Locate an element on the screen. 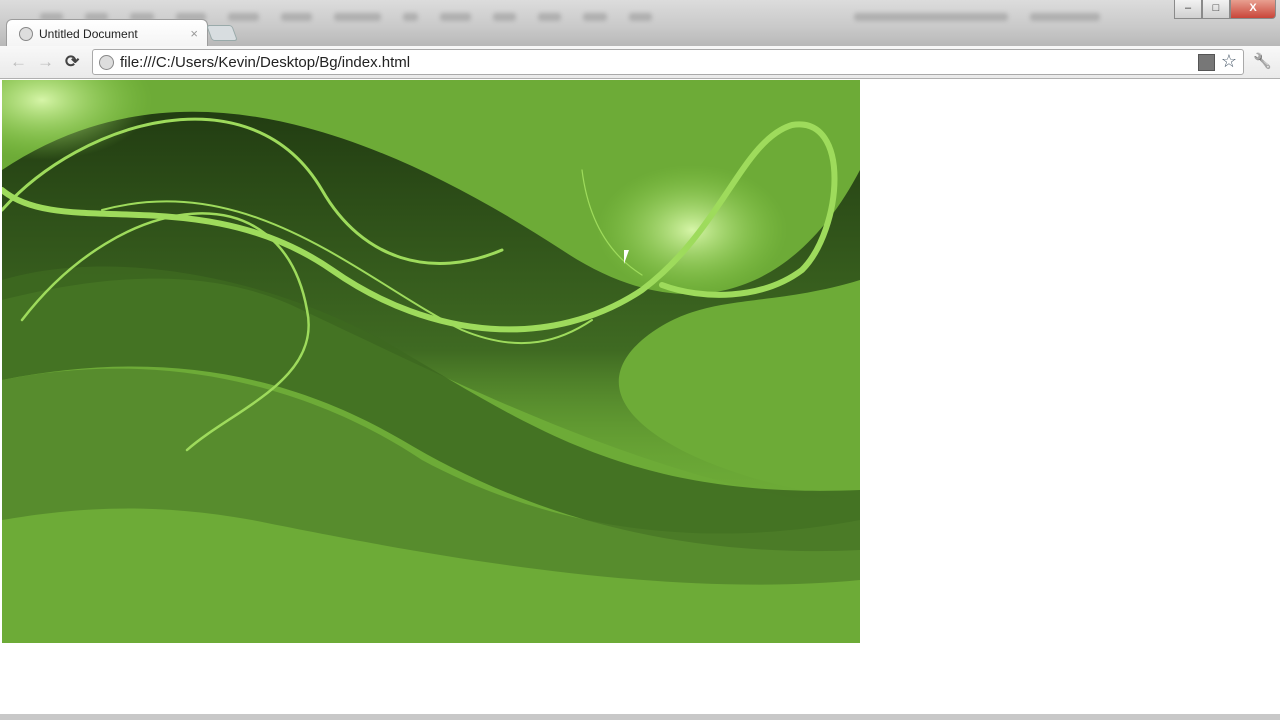 The image size is (1280, 720). back-icon: ← is located at coordinates (18, 62).